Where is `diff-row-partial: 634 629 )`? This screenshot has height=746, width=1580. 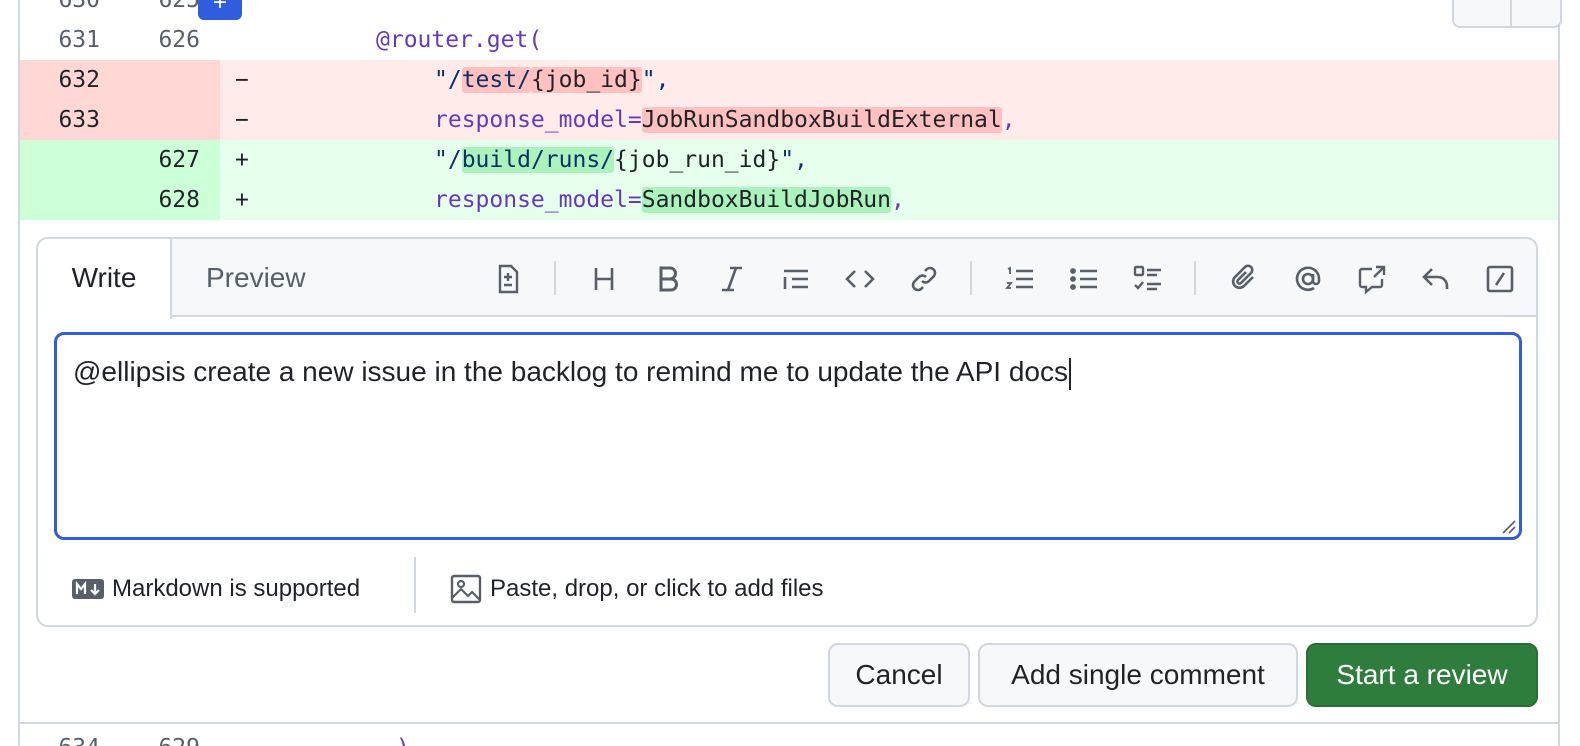 diff-row-partial: 634 629 ) is located at coordinates (789, 737).